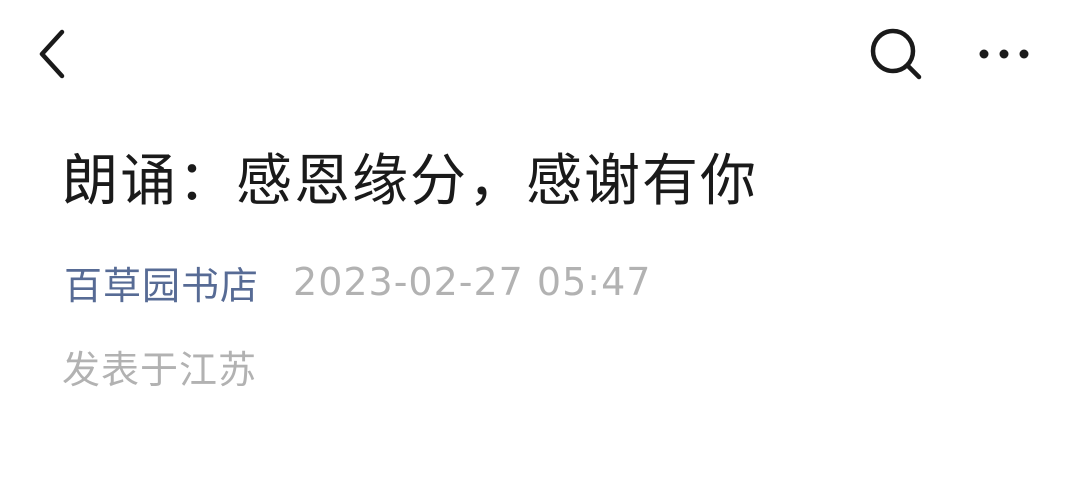  What do you see at coordinates (896, 54) in the screenshot?
I see `search-icon` at bounding box center [896, 54].